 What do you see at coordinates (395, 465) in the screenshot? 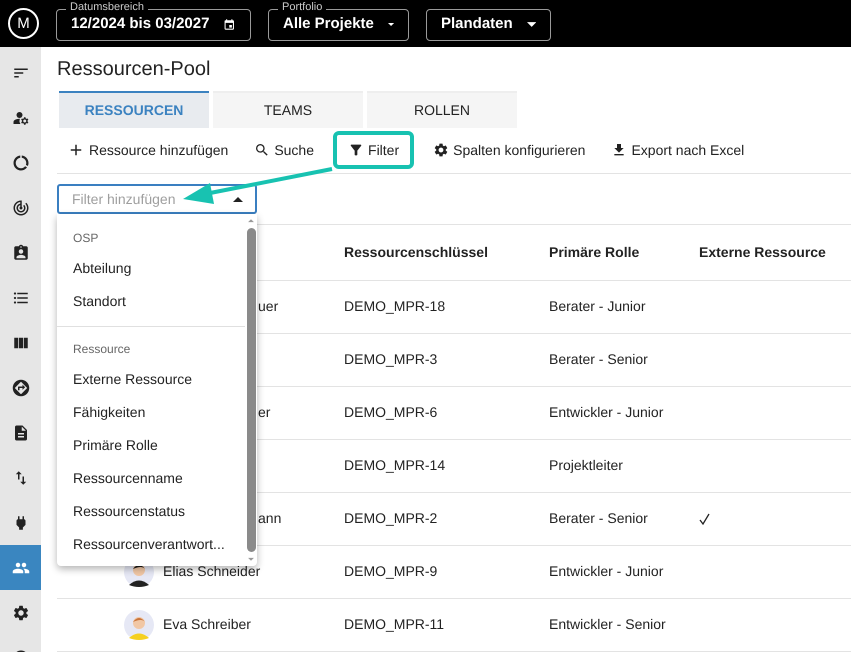
I see `table-cell: DEMO_MPR-14` at bounding box center [395, 465].